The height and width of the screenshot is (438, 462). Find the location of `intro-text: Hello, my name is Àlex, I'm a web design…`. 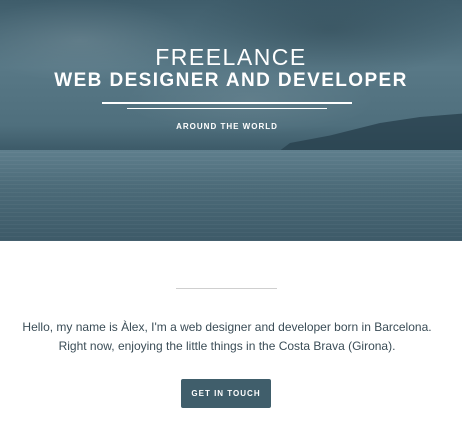

intro-text: Hello, my name is Àlex, I'm a web design… is located at coordinates (227, 337).